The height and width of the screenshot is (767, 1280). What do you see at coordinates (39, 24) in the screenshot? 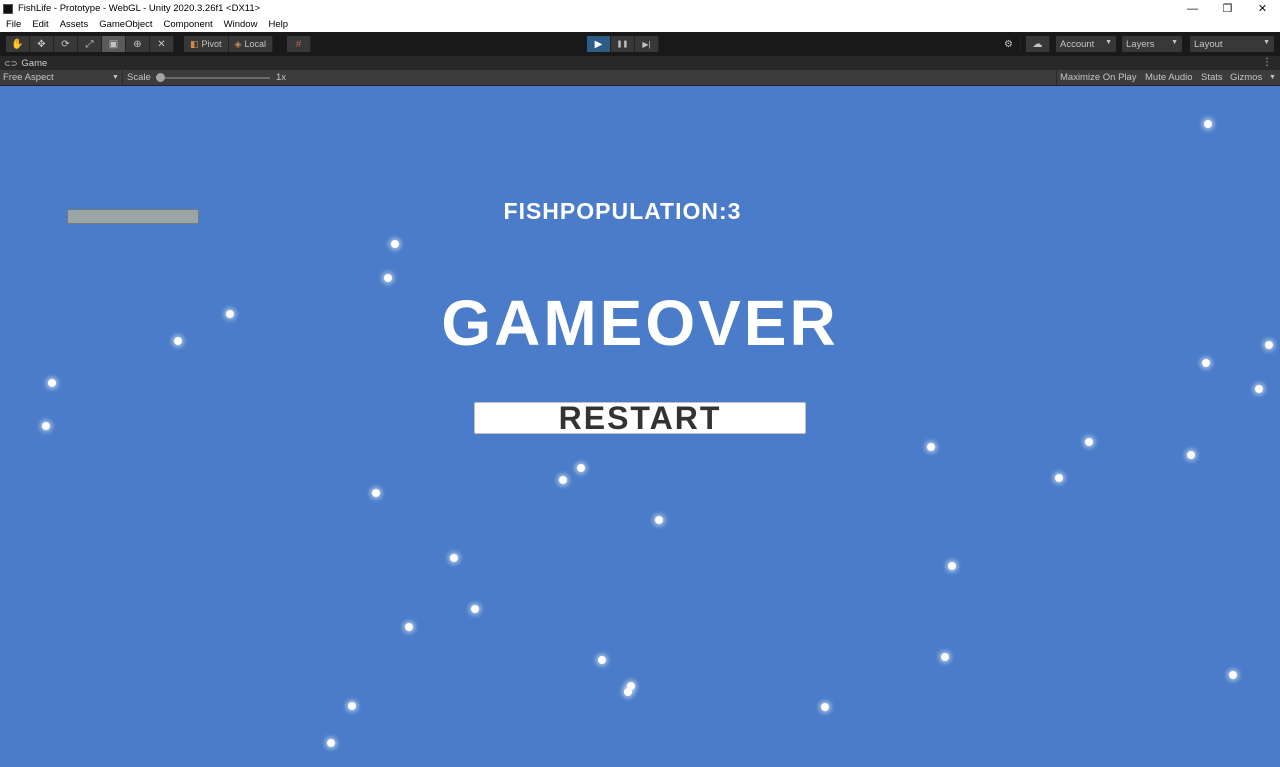
I see `menu-edit: Edit` at bounding box center [39, 24].